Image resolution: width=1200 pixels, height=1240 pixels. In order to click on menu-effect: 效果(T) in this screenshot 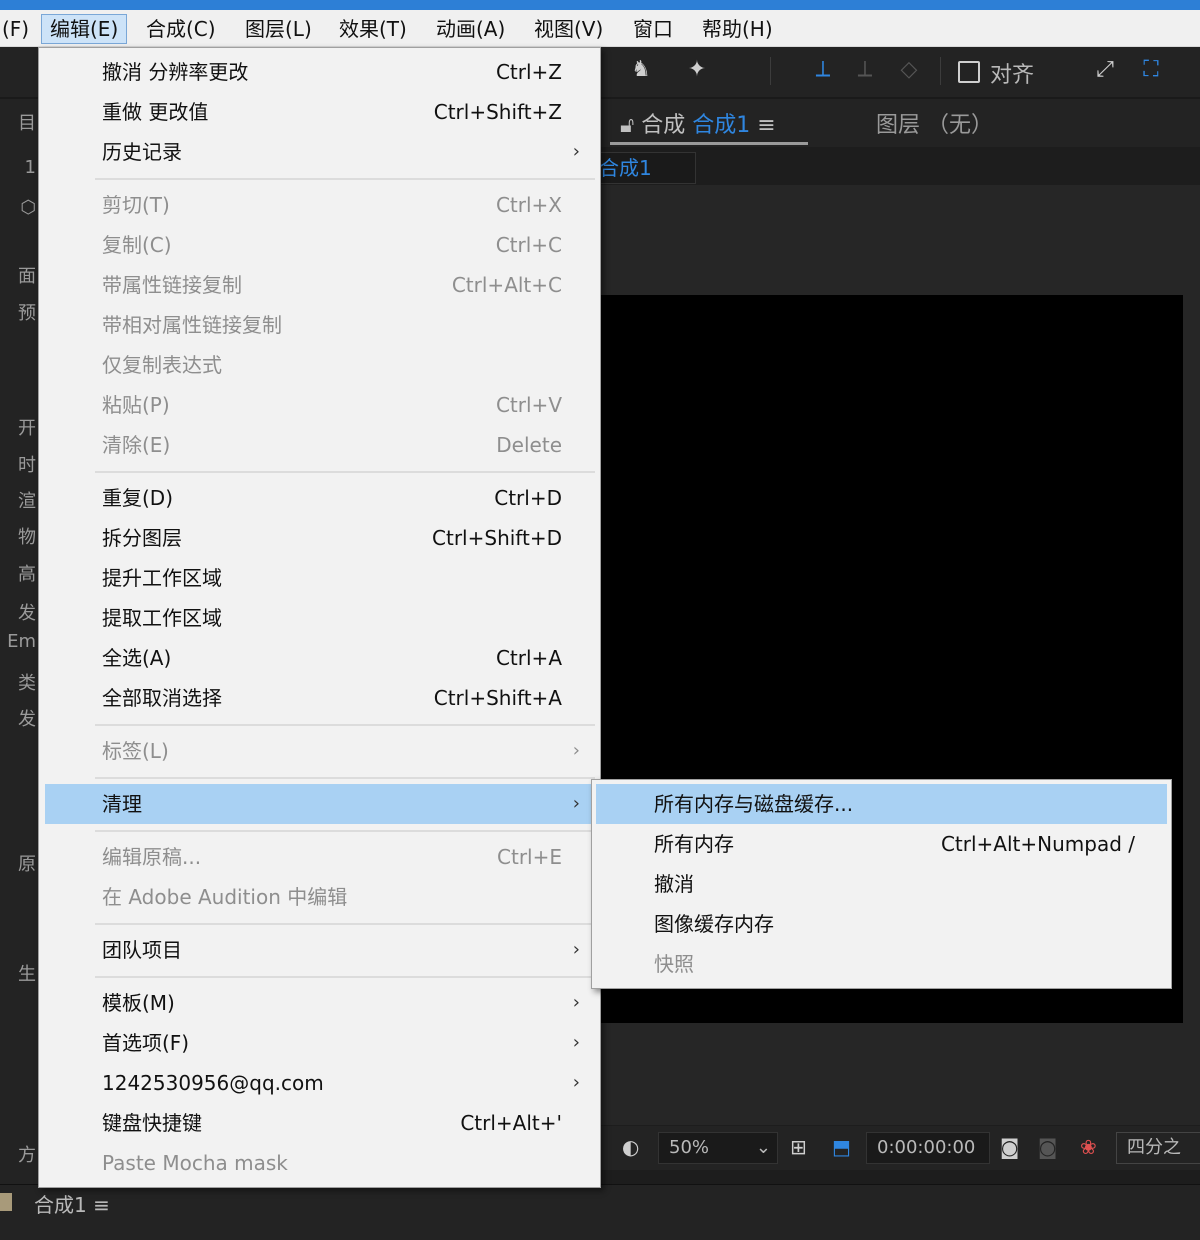, I will do `click(373, 29)`.